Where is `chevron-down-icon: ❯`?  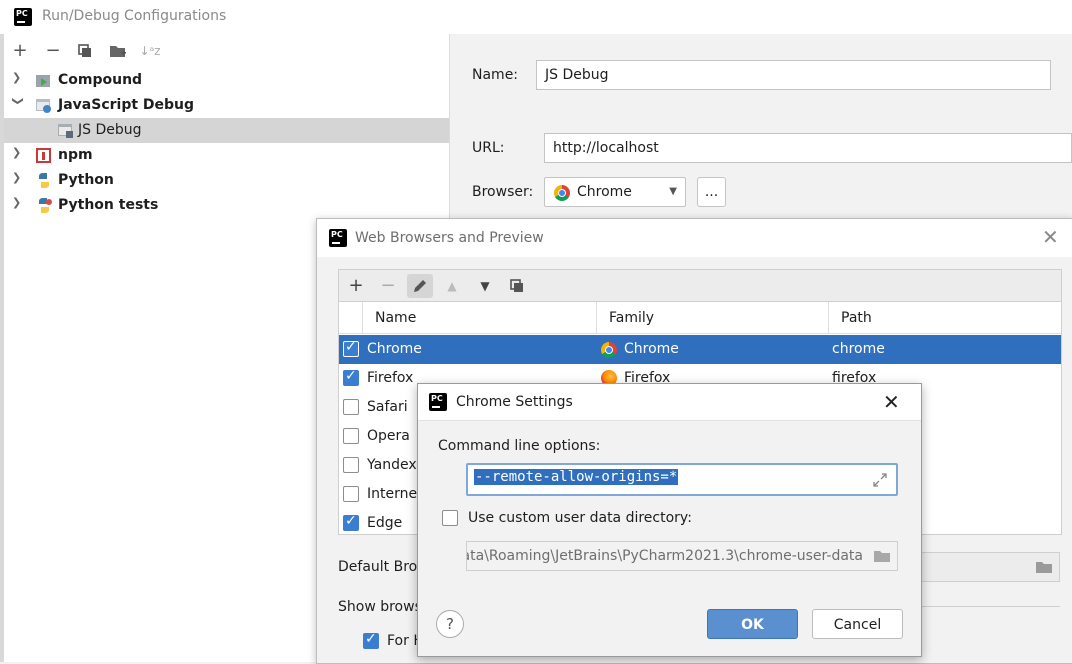 chevron-down-icon: ❯ is located at coordinates (18, 103).